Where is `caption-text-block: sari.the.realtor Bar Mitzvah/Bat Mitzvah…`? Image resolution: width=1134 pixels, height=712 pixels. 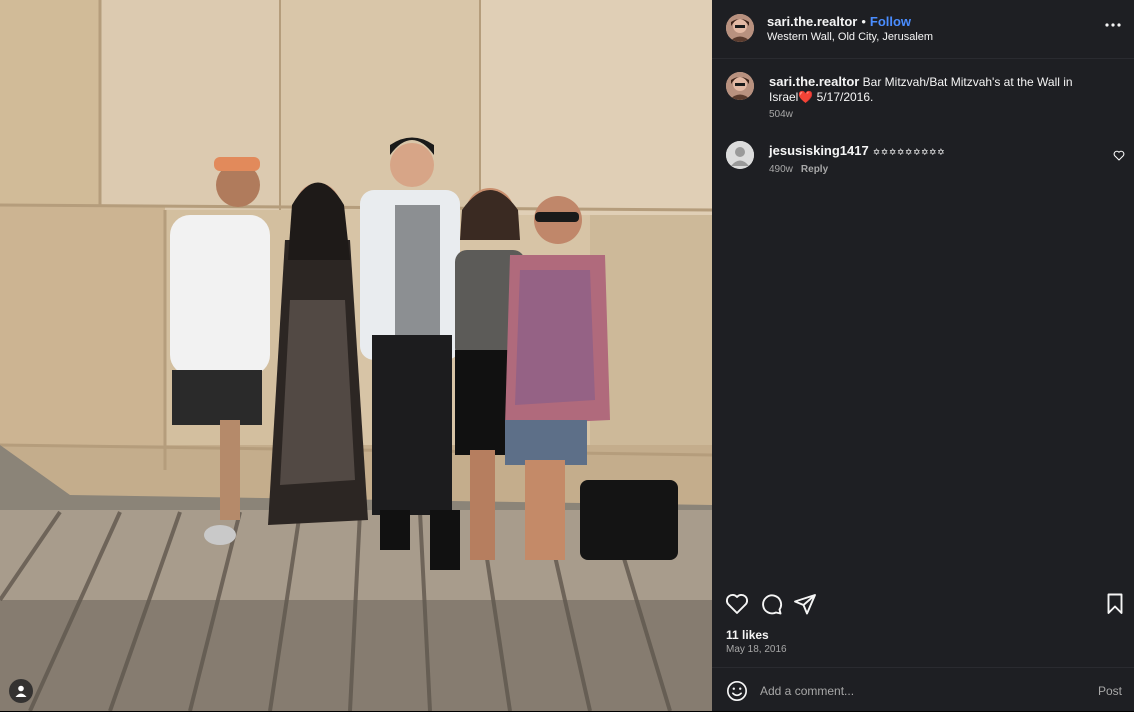 caption-text-block: sari.the.realtor Bar Mitzvah/Bat Mitzvah… is located at coordinates (929, 89).